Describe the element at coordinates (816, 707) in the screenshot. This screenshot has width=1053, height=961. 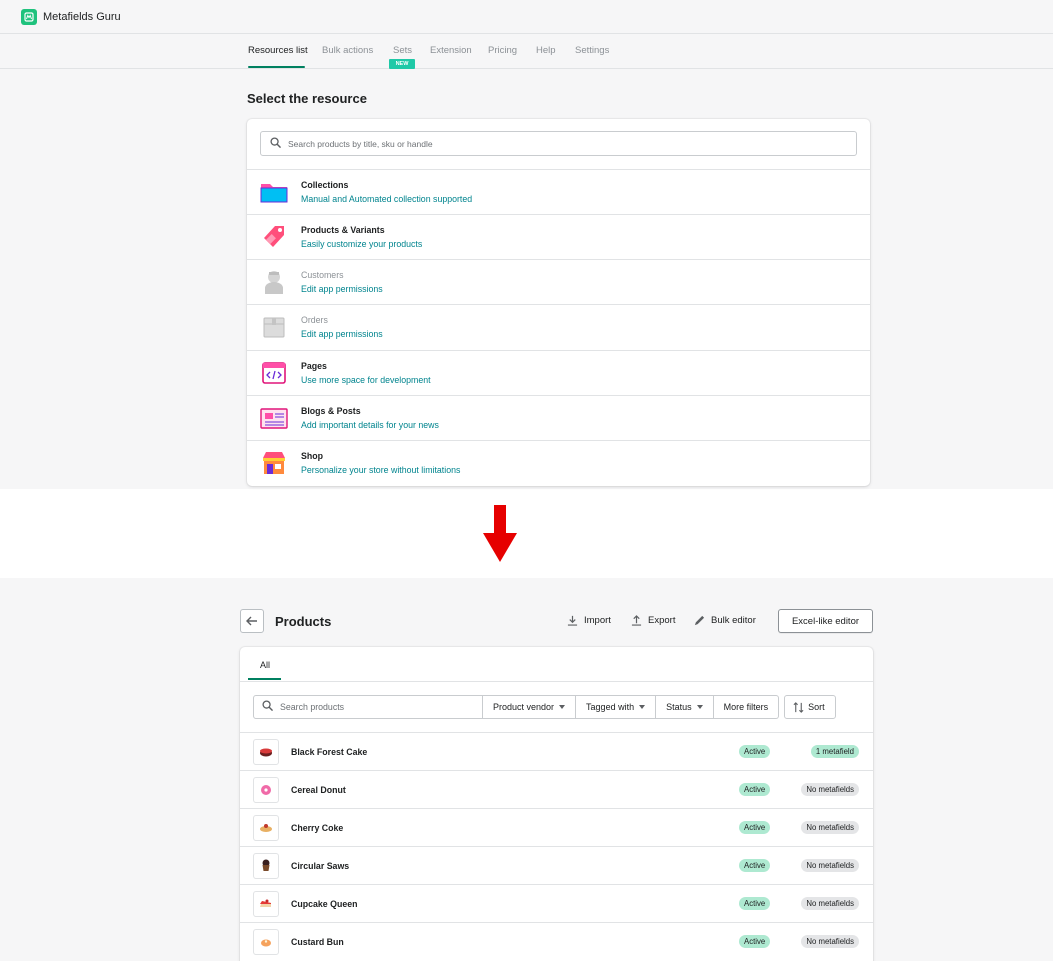
I see `sort-label: Sort` at that location.